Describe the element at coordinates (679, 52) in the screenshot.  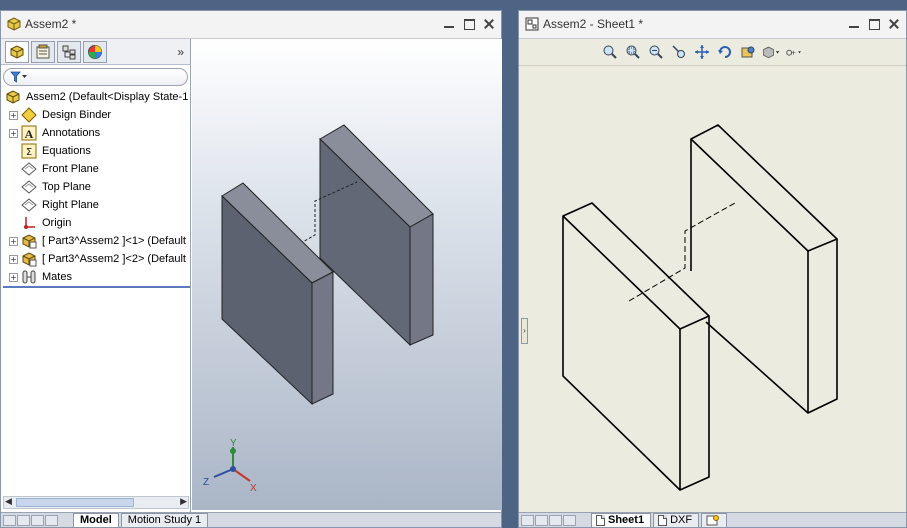
I see `zoom-to-selection-icon` at that location.